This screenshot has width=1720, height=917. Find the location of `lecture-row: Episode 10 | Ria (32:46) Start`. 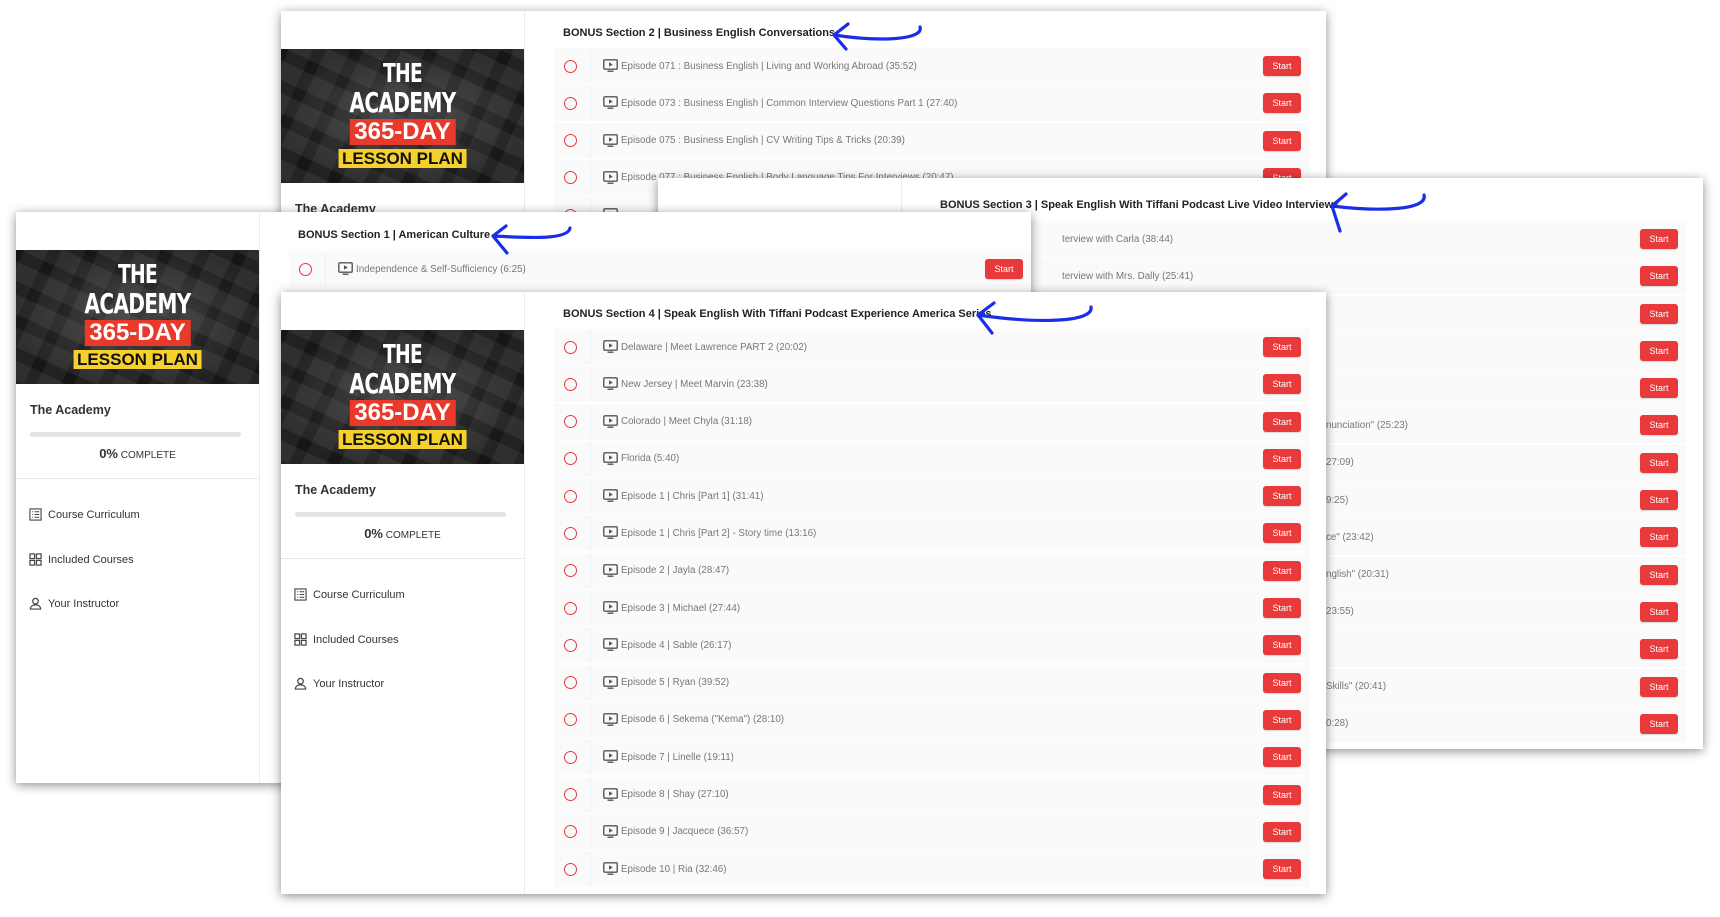

lecture-row: Episode 10 | Ria (32:46) Start is located at coordinates (931, 869).